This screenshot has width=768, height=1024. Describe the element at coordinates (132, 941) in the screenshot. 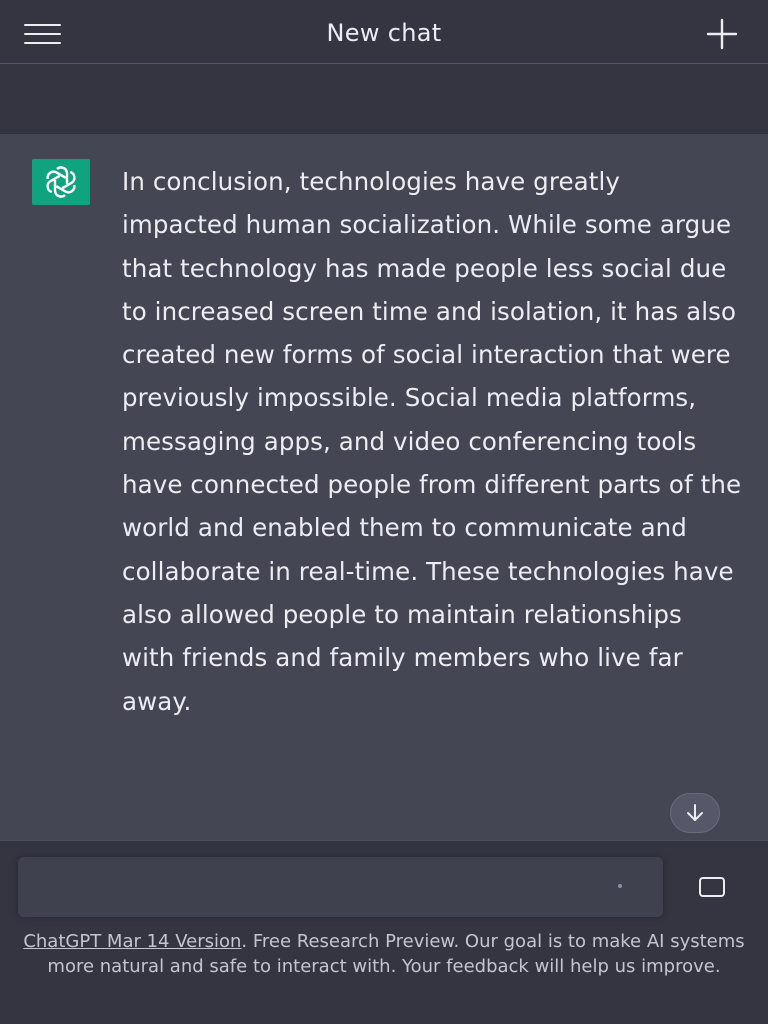

I see `version-link: ChatGPT Mar 14 Version` at that location.